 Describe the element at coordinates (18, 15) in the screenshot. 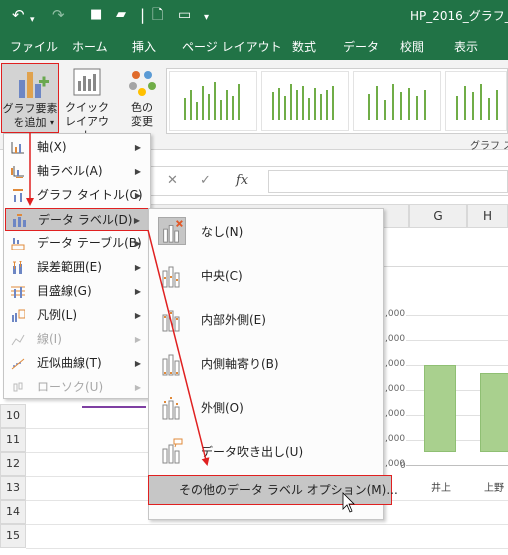

I see `undo-icon: ↶` at that location.